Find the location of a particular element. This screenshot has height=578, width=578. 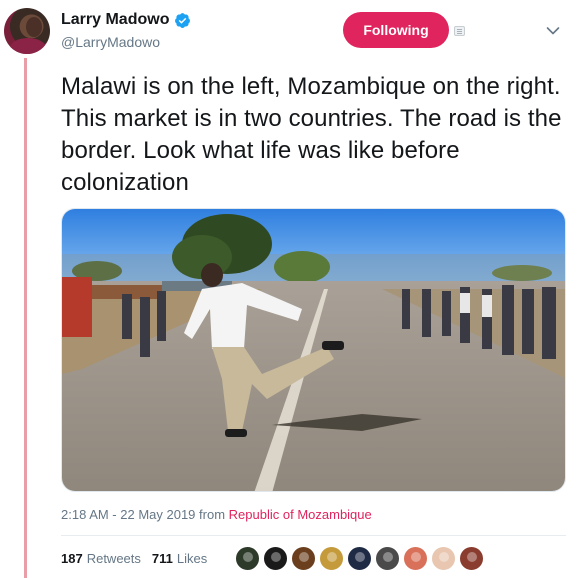

tweet-stats: 187 Retweets 711 Likes is located at coordinates (134, 558).